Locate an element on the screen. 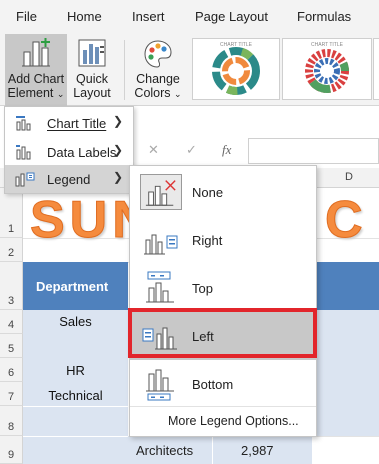 Image resolution: width=379 pixels, height=464 pixels. add-chart-label-1: Add Chart is located at coordinates (36, 79).